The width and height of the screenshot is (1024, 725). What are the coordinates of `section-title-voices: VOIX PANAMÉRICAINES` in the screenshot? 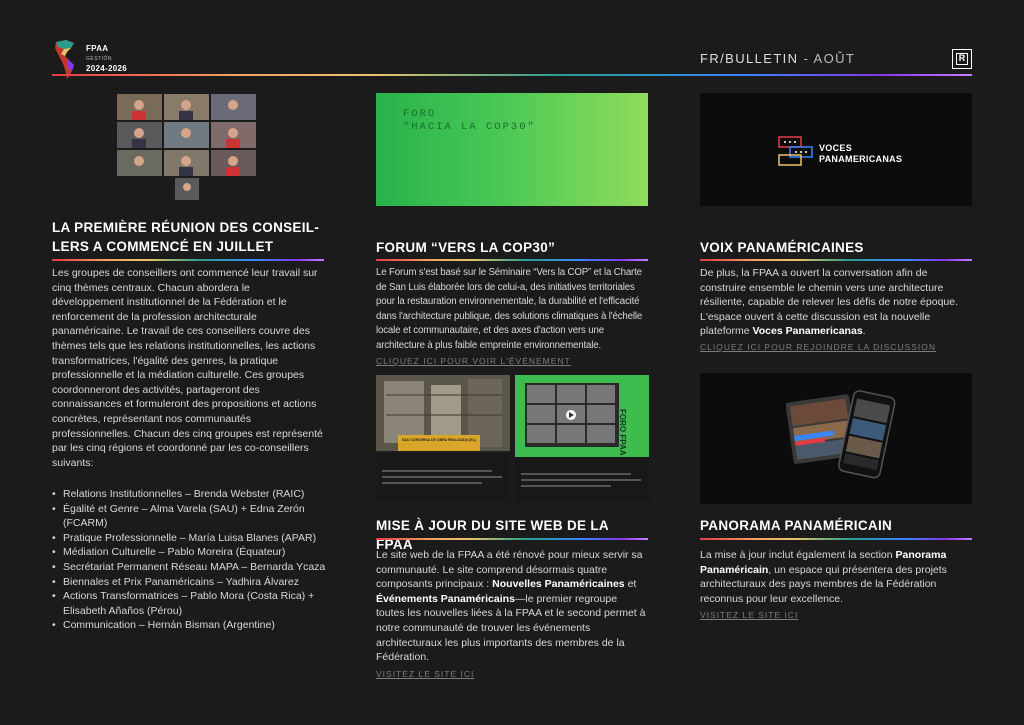 It's located at (782, 247).